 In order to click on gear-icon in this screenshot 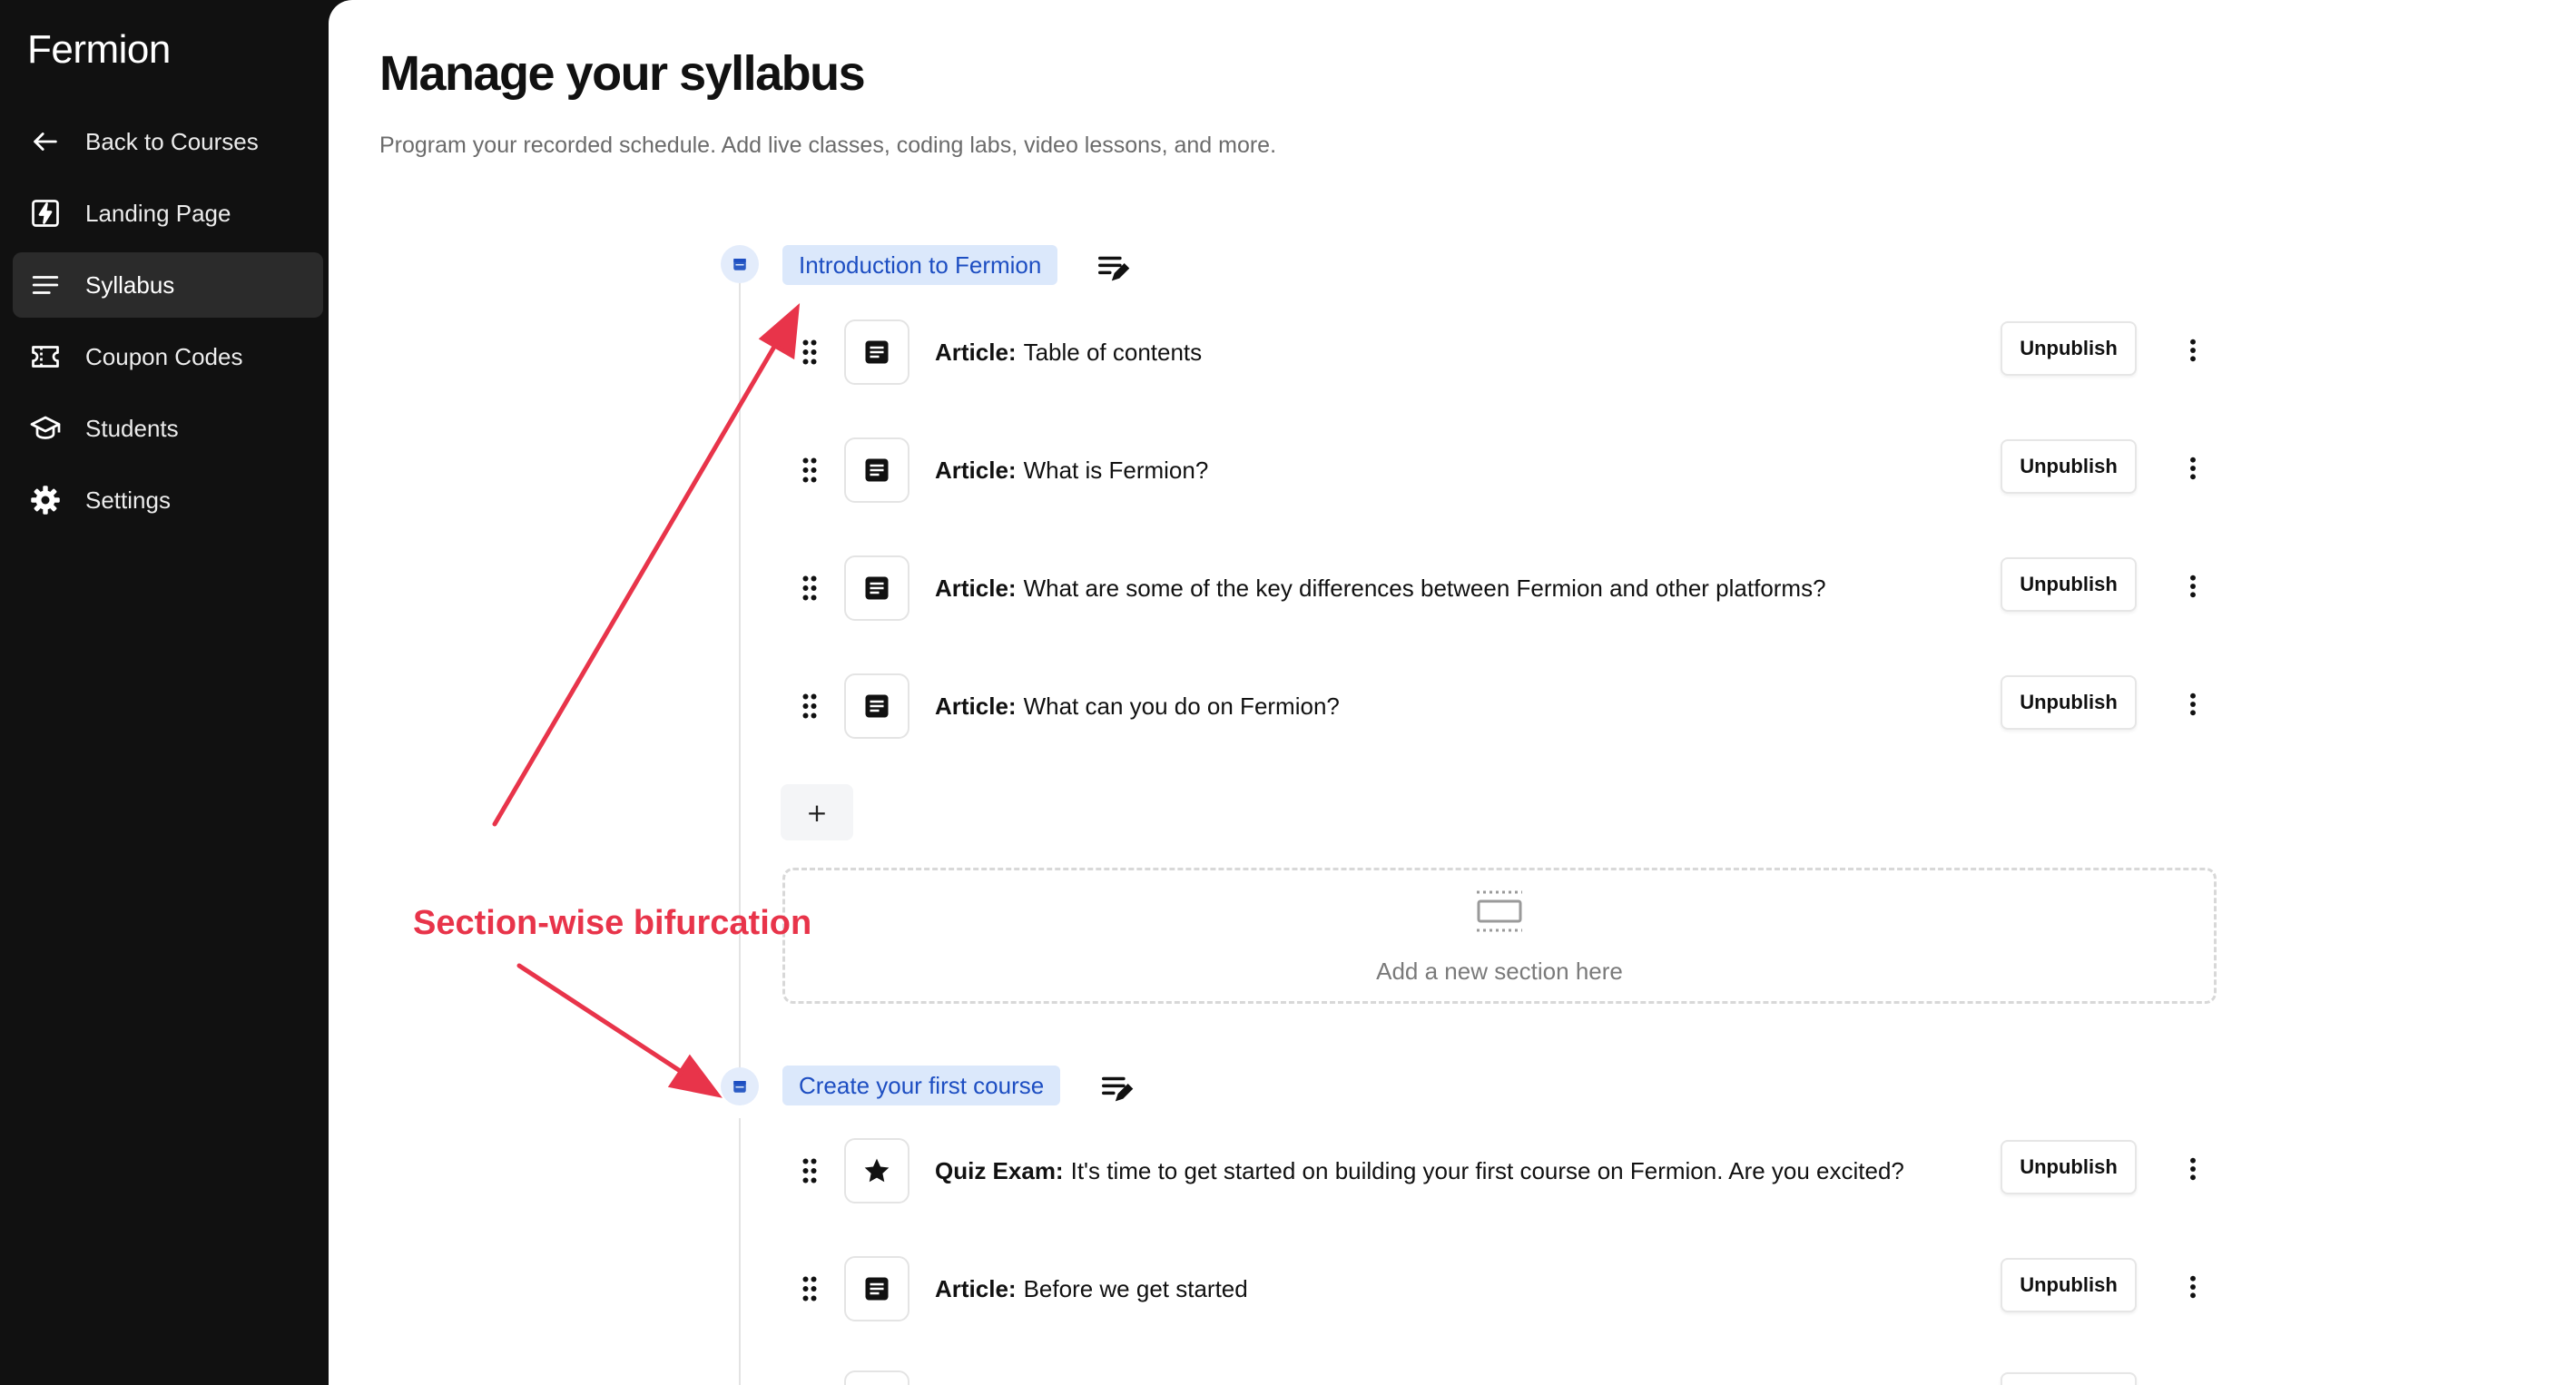, I will do `click(45, 500)`.